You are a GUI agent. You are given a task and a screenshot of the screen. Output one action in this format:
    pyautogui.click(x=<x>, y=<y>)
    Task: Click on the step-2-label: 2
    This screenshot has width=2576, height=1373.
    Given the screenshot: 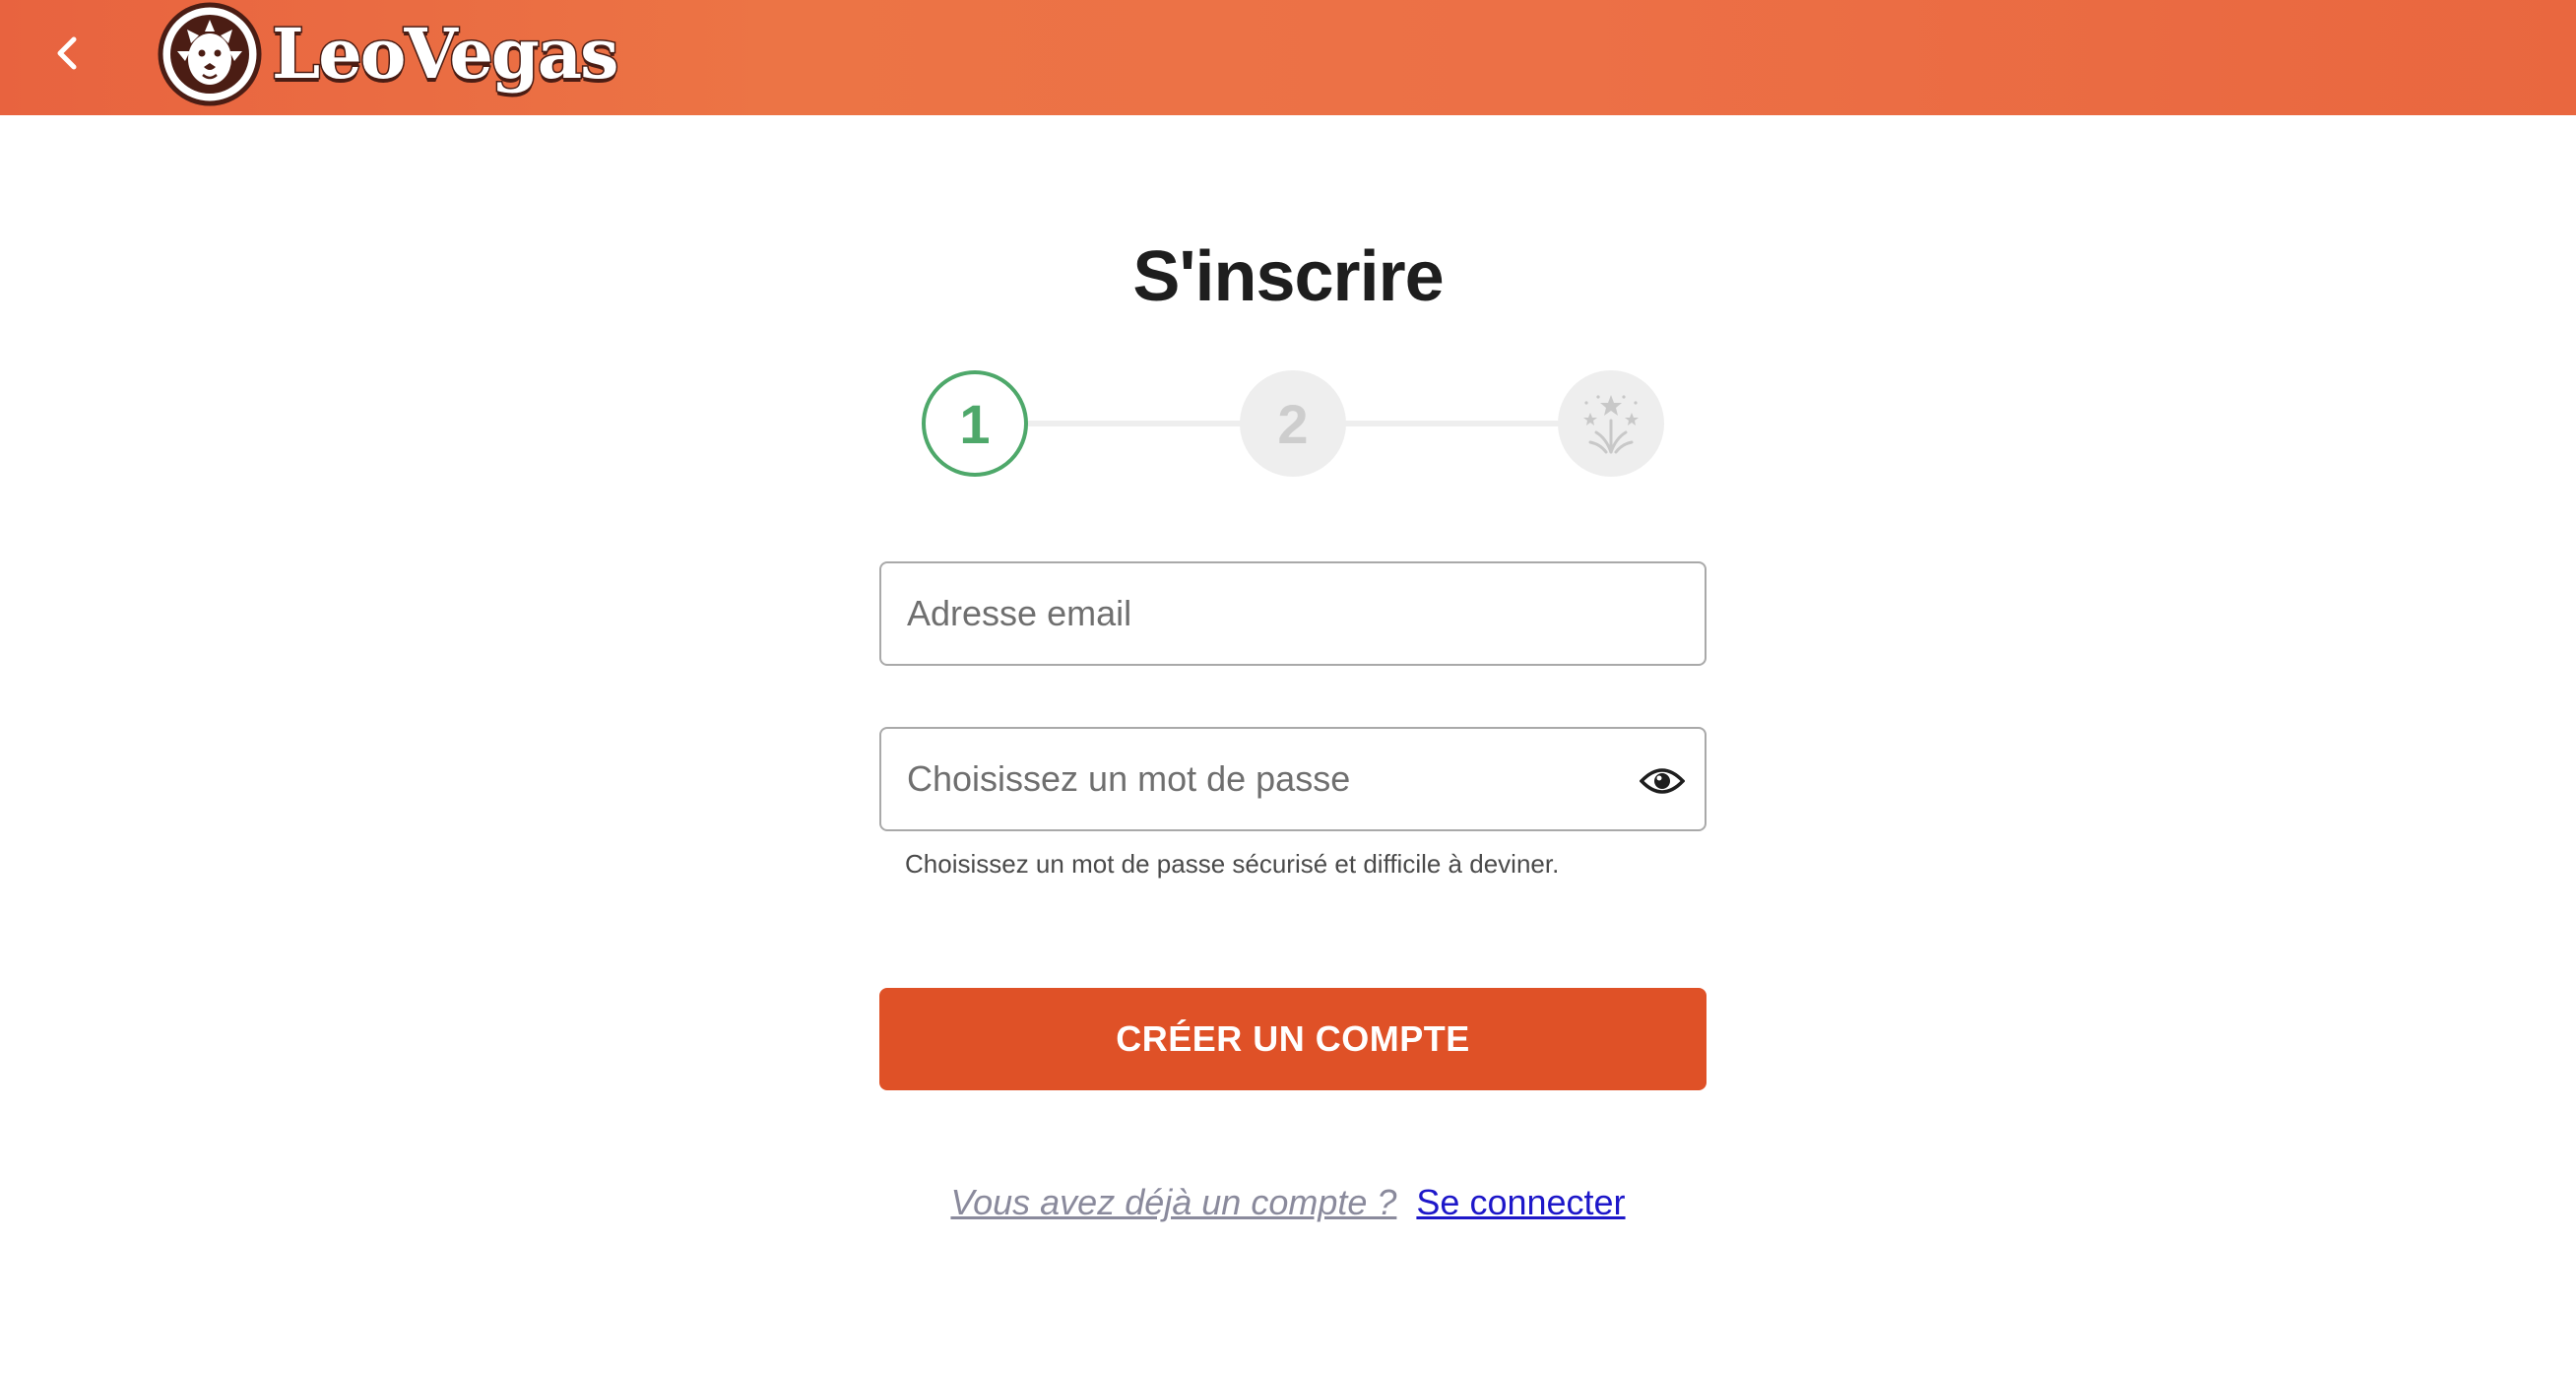 What is the action you would take?
    pyautogui.click(x=1293, y=424)
    